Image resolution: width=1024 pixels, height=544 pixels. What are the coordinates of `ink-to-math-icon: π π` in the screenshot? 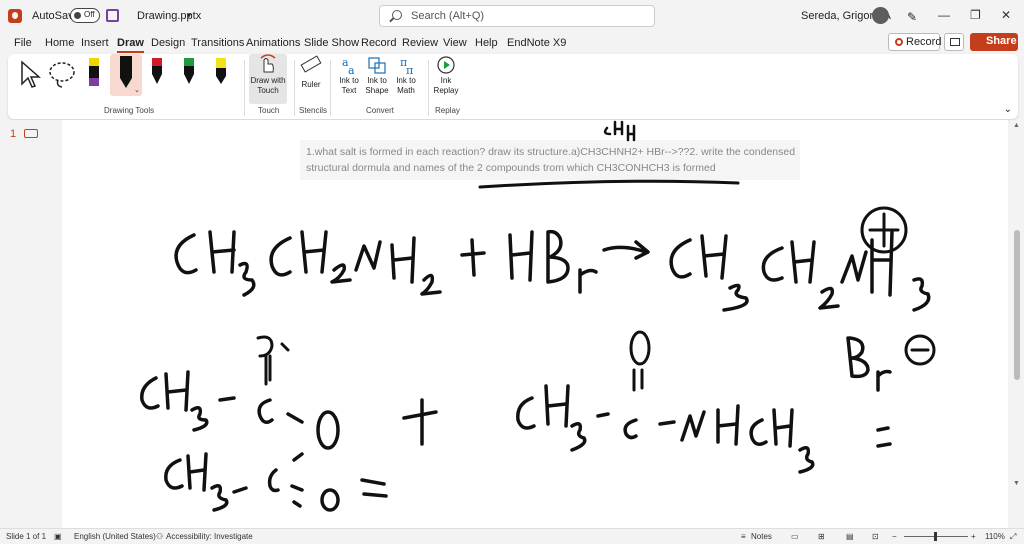 It's located at (406, 66).